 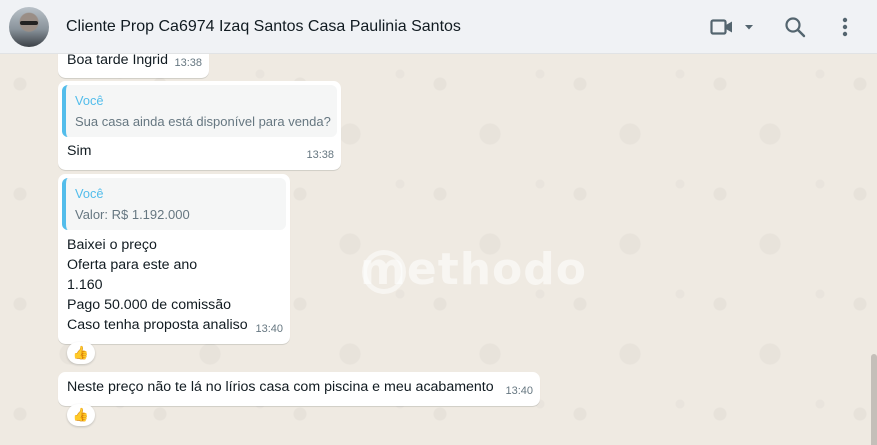 I want to click on more-options-icon, so click(x=845, y=27).